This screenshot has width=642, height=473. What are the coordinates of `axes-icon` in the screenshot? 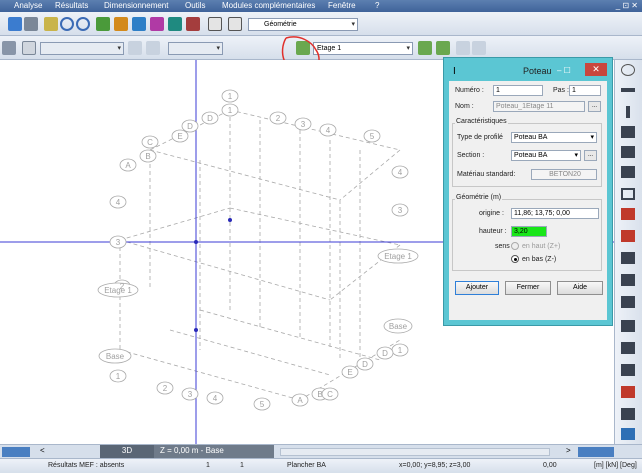 It's located at (628, 70).